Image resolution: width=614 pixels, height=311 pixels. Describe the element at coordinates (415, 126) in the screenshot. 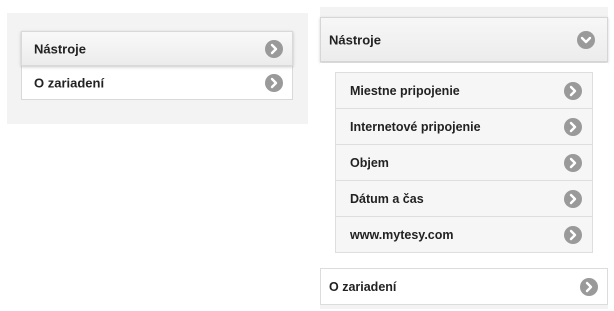

I see `submenu-item-label: Internetové pripojenie` at that location.